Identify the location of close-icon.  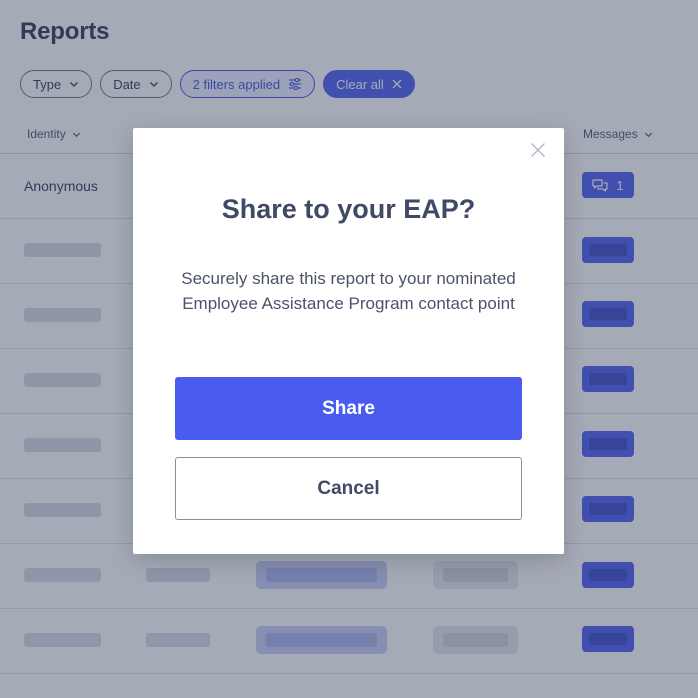
(538, 150).